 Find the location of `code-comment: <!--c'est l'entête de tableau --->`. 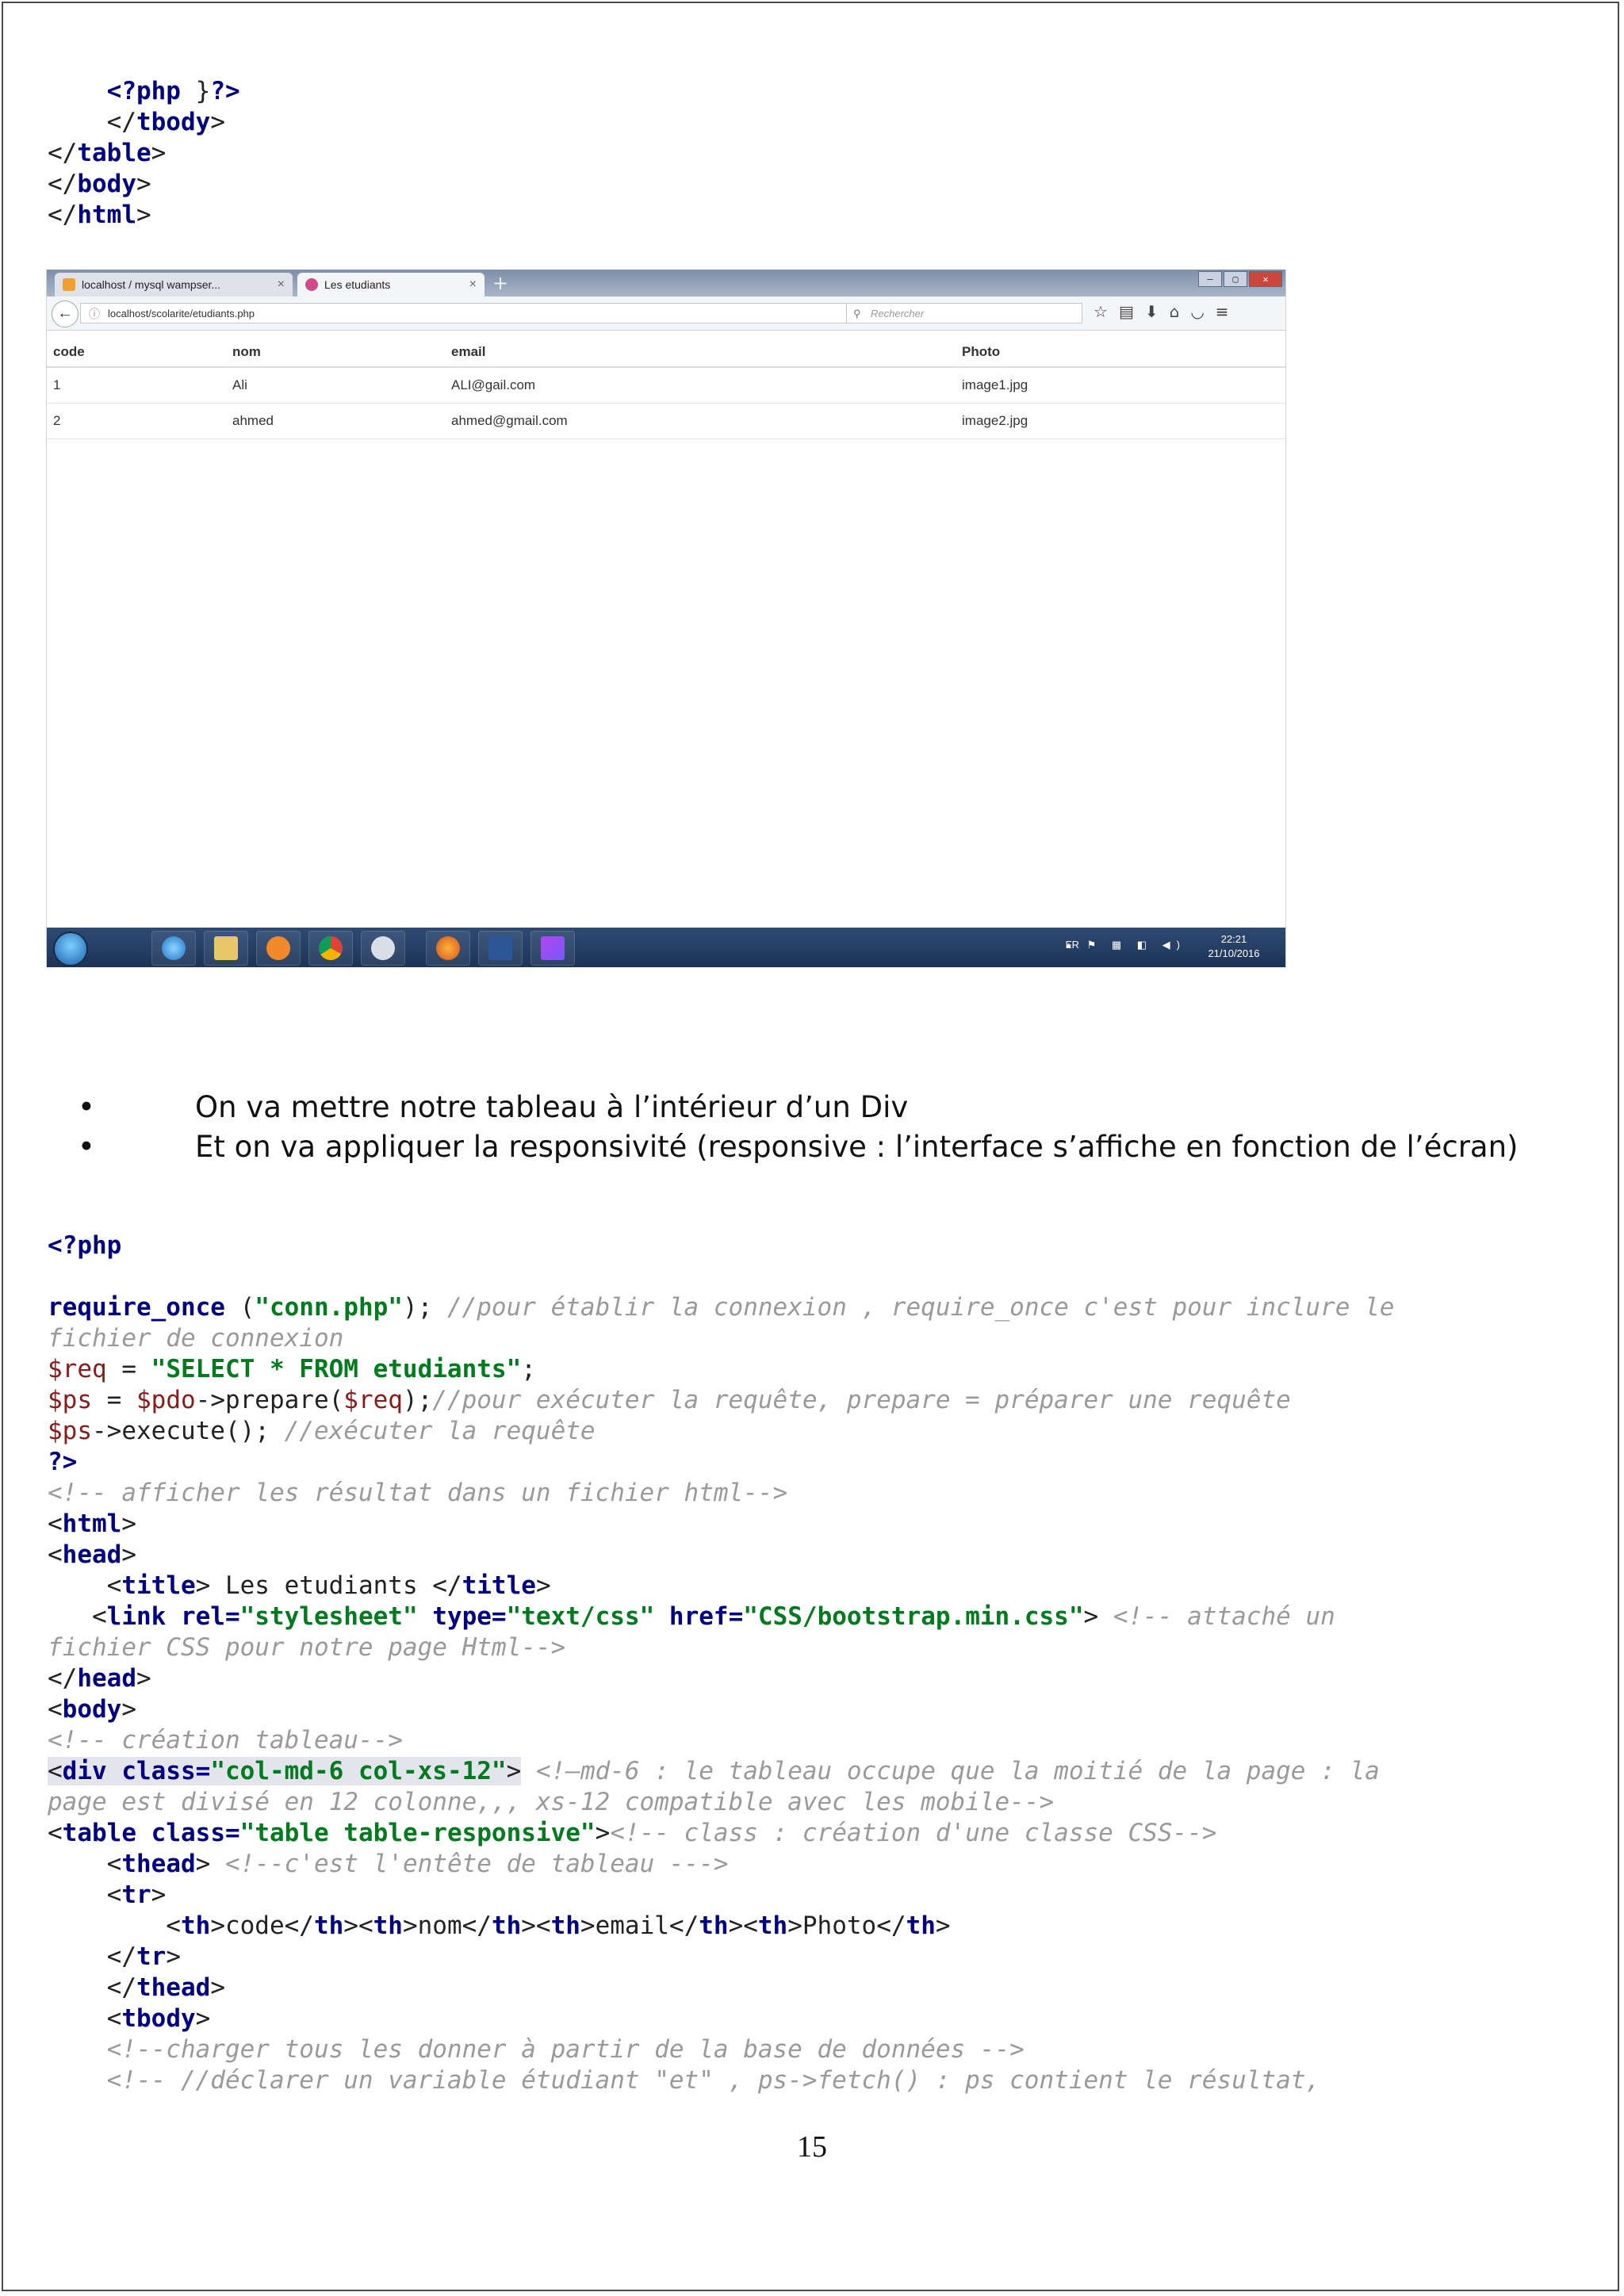

code-comment: <!--c'est l'entête de tableau ---> is located at coordinates (476, 1864).